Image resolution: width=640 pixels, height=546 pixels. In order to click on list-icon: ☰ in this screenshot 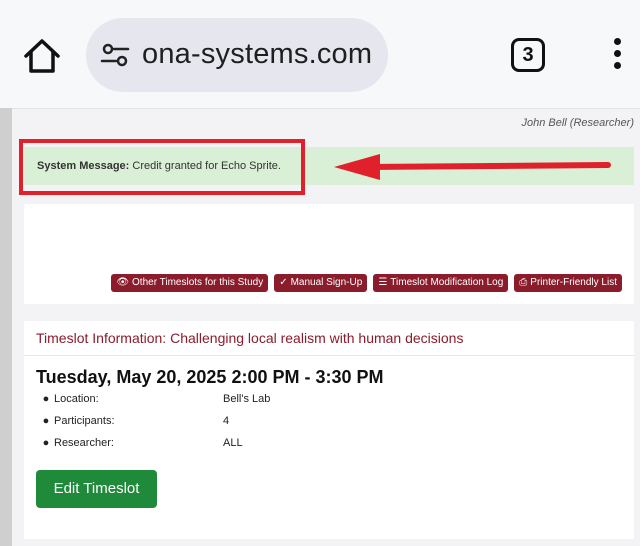, I will do `click(383, 282)`.